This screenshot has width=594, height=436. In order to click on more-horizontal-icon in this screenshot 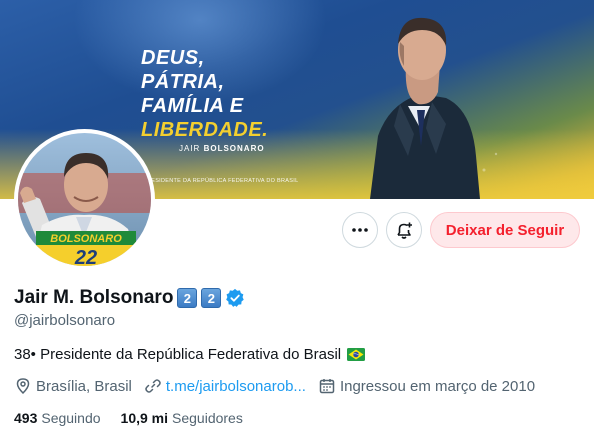, I will do `click(360, 230)`.